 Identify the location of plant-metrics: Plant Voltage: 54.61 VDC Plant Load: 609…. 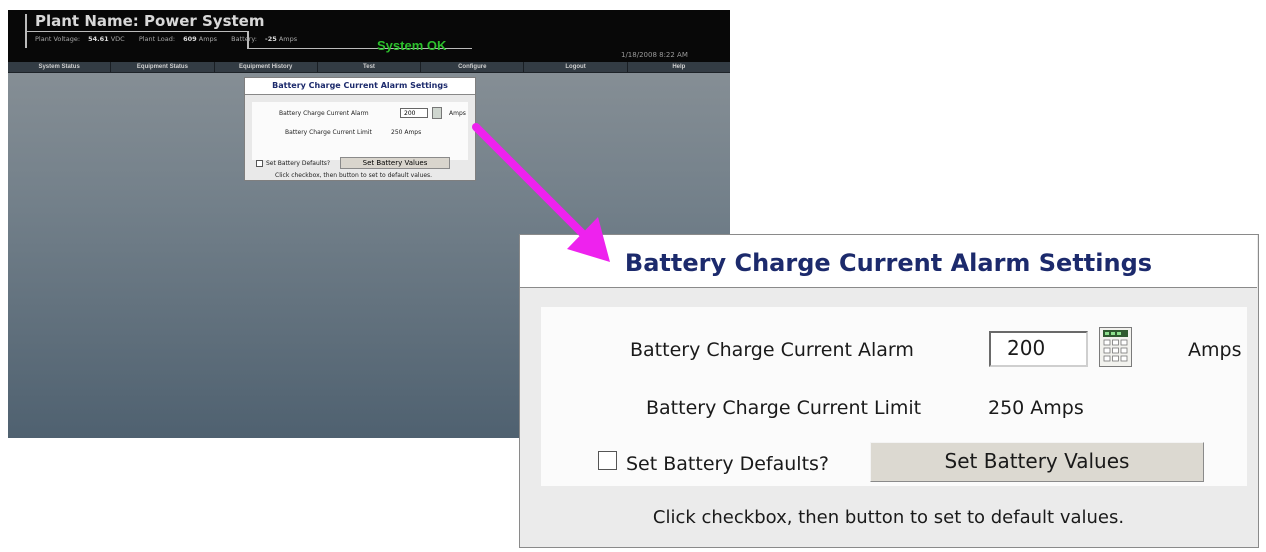
(172, 41).